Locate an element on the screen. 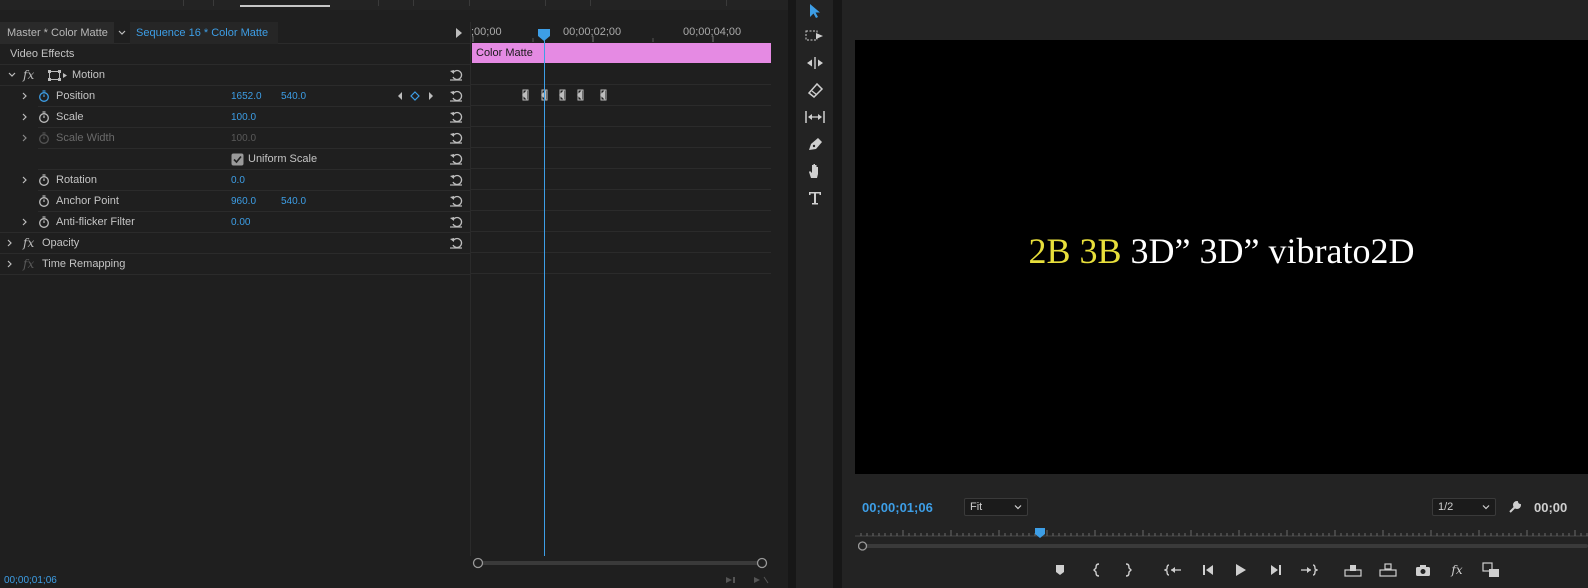  effect-row-motion: fx Motion is located at coordinates (235, 75).